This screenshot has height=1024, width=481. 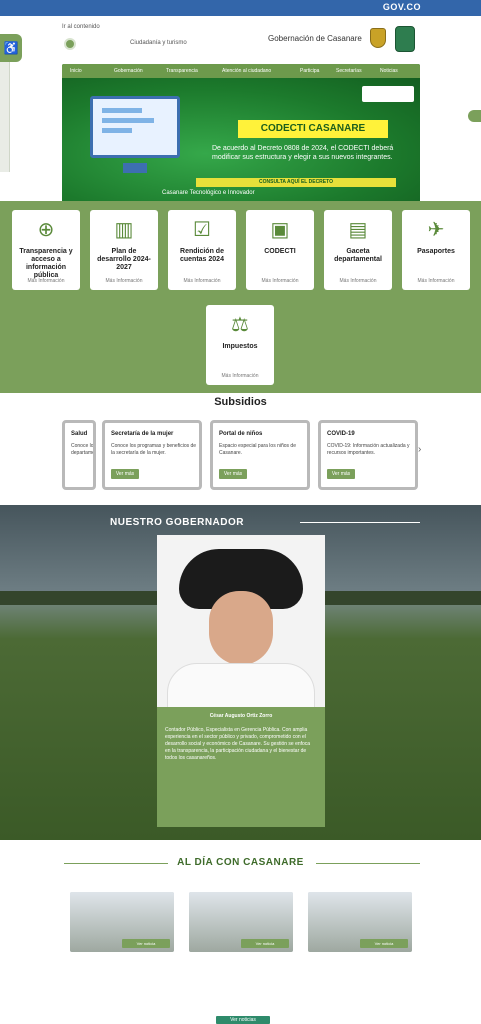 I want to click on brand-name: Gobernación de Casanare, so click(x=315, y=38).